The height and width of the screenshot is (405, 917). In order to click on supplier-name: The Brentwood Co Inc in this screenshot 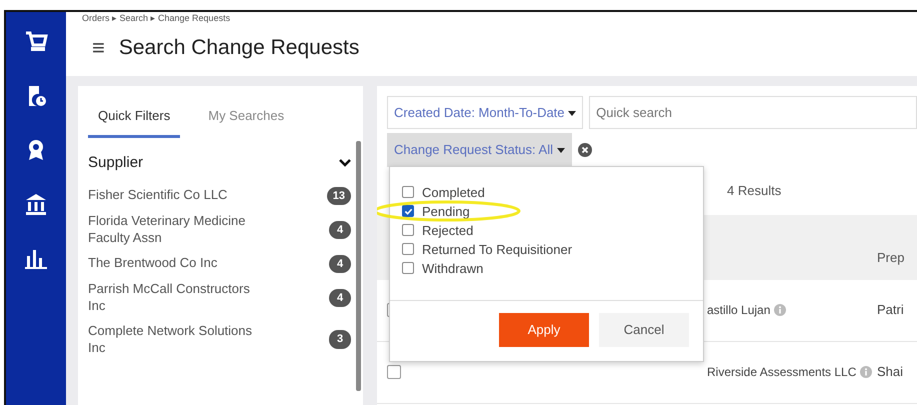, I will do `click(178, 263)`.